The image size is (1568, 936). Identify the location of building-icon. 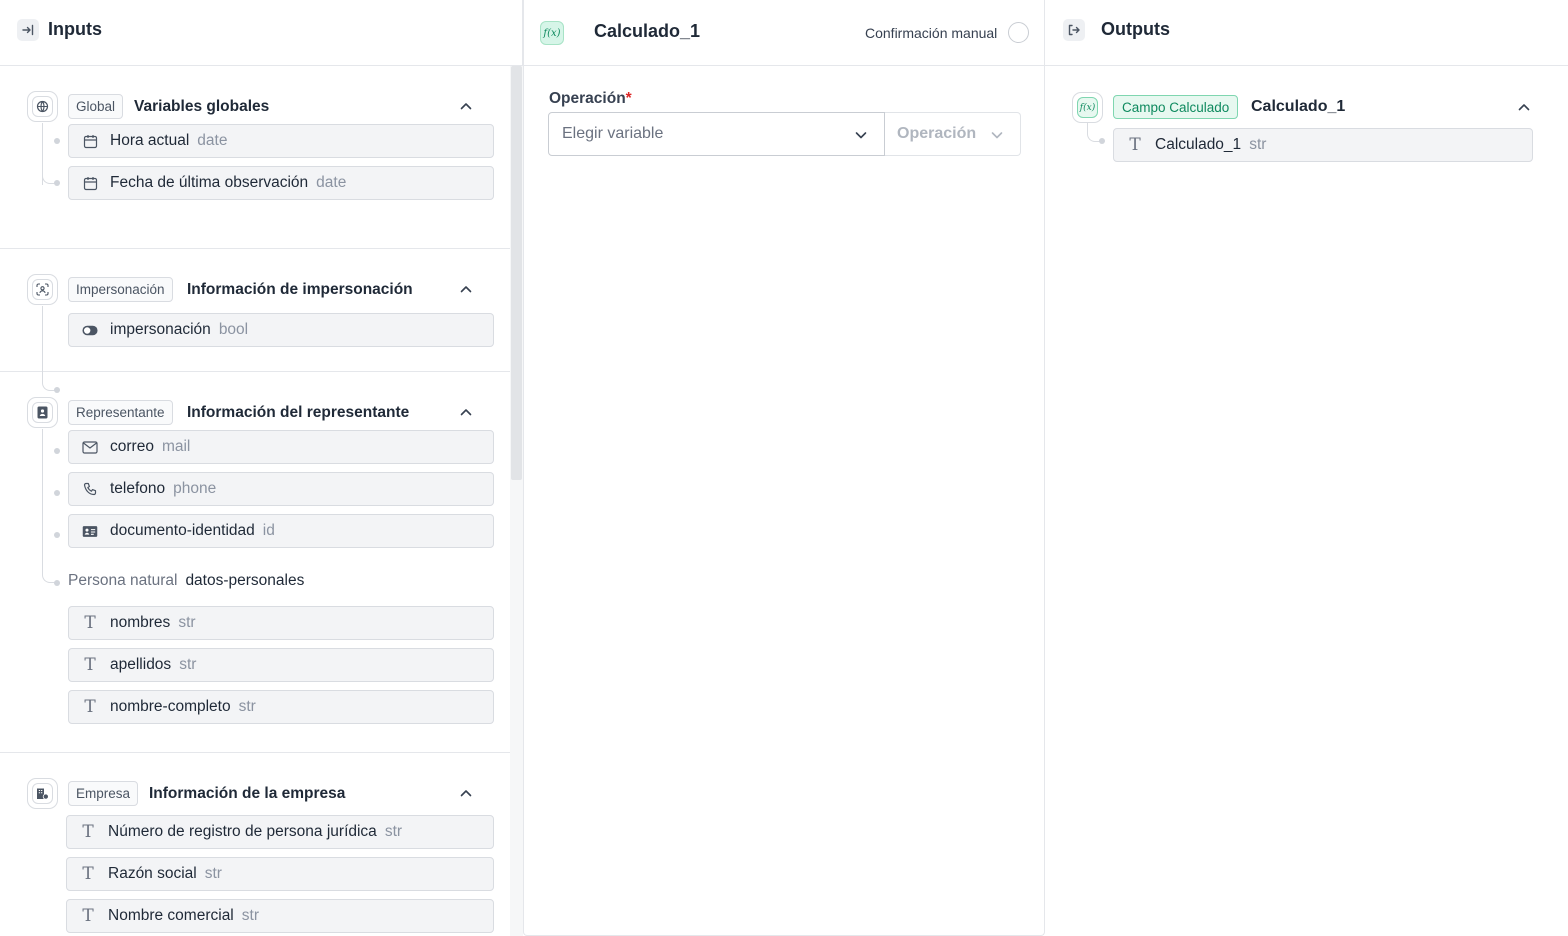
(42, 793).